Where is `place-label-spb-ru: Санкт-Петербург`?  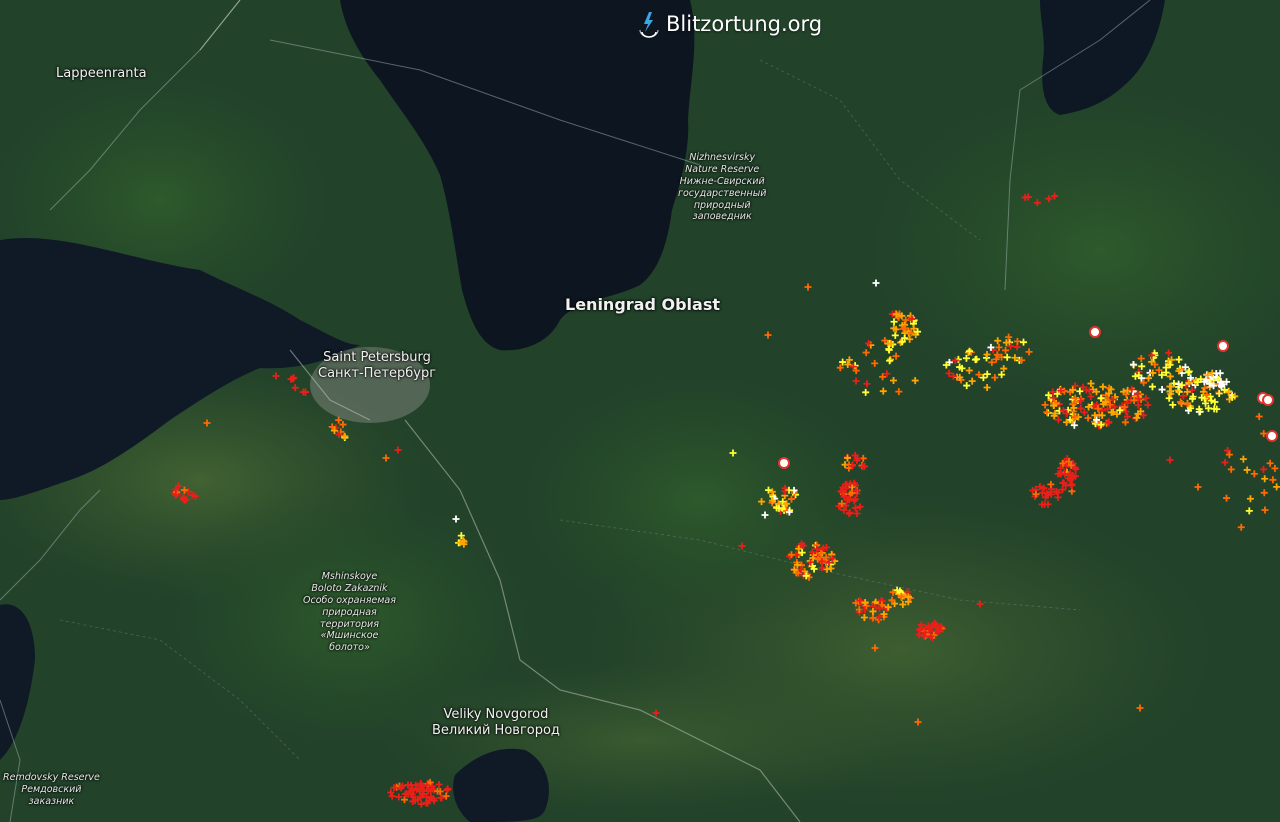
place-label-spb-ru: Санкт-Петербург is located at coordinates (377, 374).